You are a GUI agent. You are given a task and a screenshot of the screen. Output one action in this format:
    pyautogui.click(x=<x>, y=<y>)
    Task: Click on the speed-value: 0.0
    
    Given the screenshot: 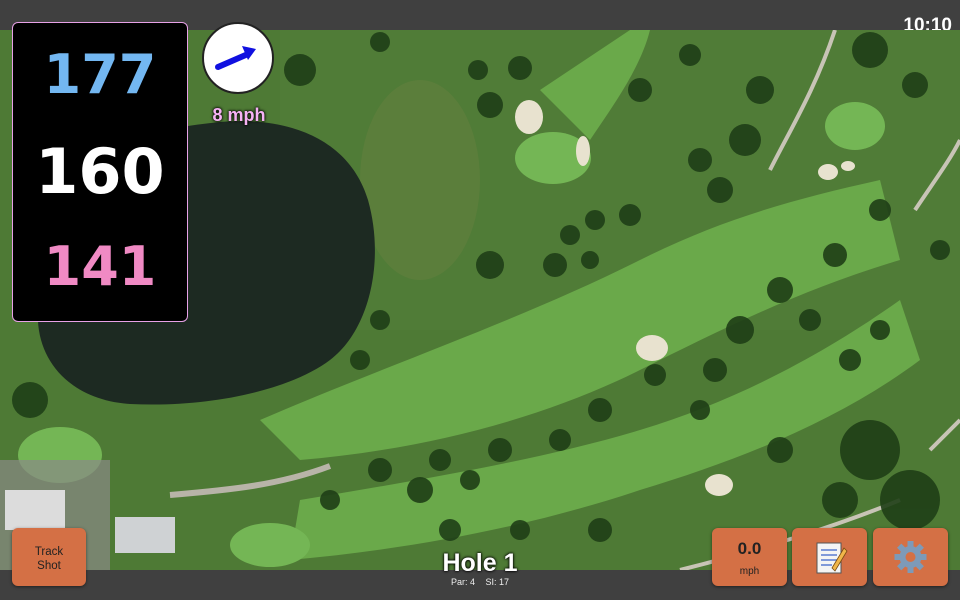 What is the action you would take?
    pyautogui.click(x=749, y=548)
    